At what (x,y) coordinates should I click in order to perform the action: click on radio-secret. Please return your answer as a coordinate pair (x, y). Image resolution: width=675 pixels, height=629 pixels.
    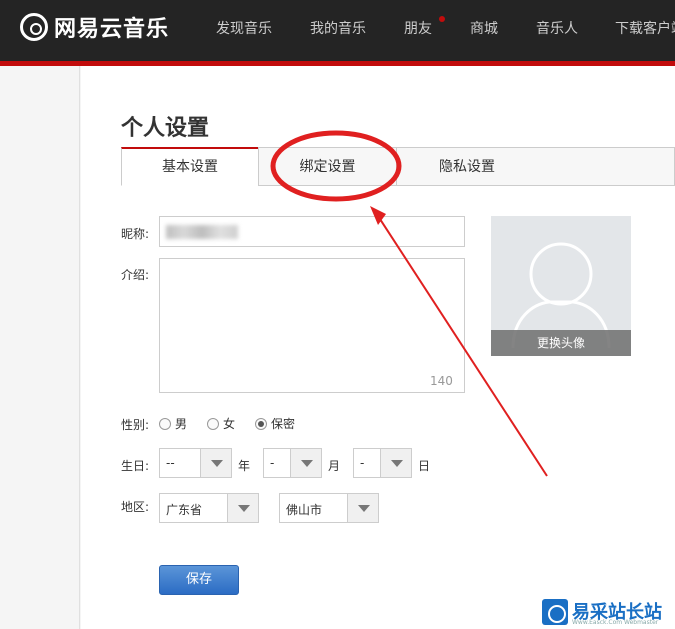
    Looking at the image, I should click on (261, 423).